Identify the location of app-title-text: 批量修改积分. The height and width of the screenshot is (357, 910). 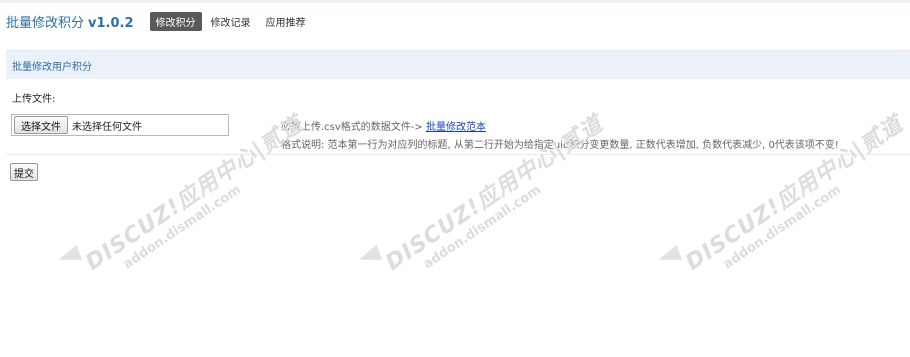
(45, 23).